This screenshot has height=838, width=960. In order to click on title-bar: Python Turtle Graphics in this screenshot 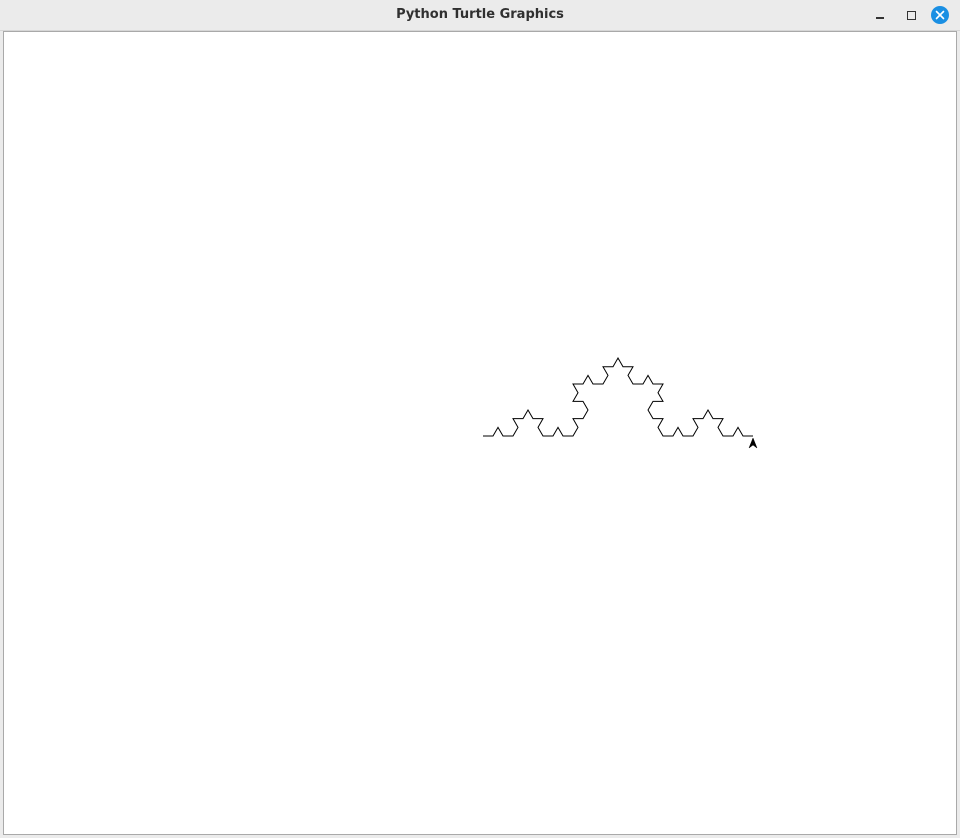, I will do `click(480, 15)`.